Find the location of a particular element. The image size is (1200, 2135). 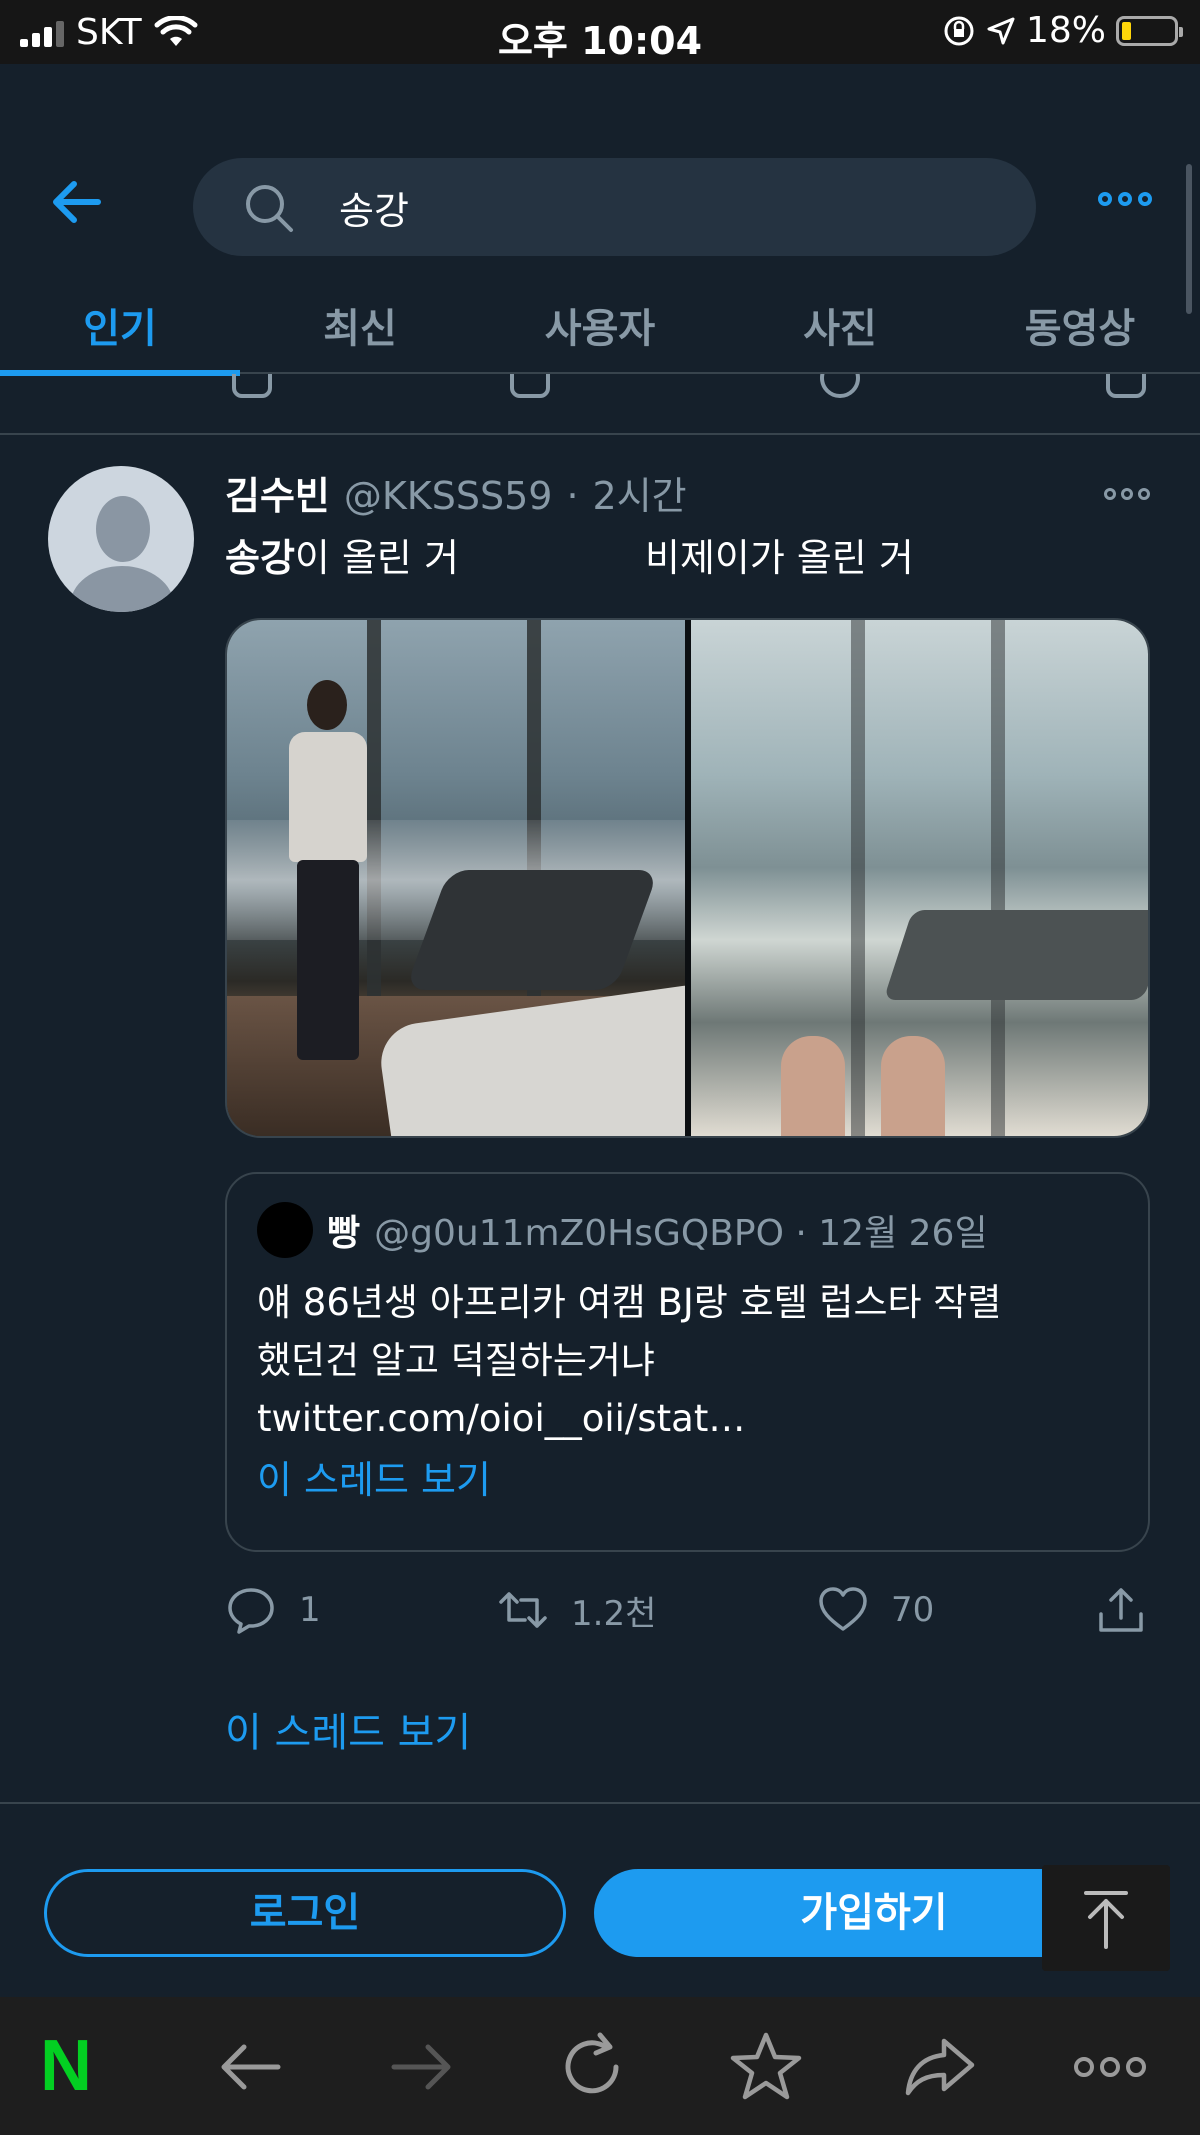

tweet-text-left: 이 올린 거 is located at coordinates (376, 558).